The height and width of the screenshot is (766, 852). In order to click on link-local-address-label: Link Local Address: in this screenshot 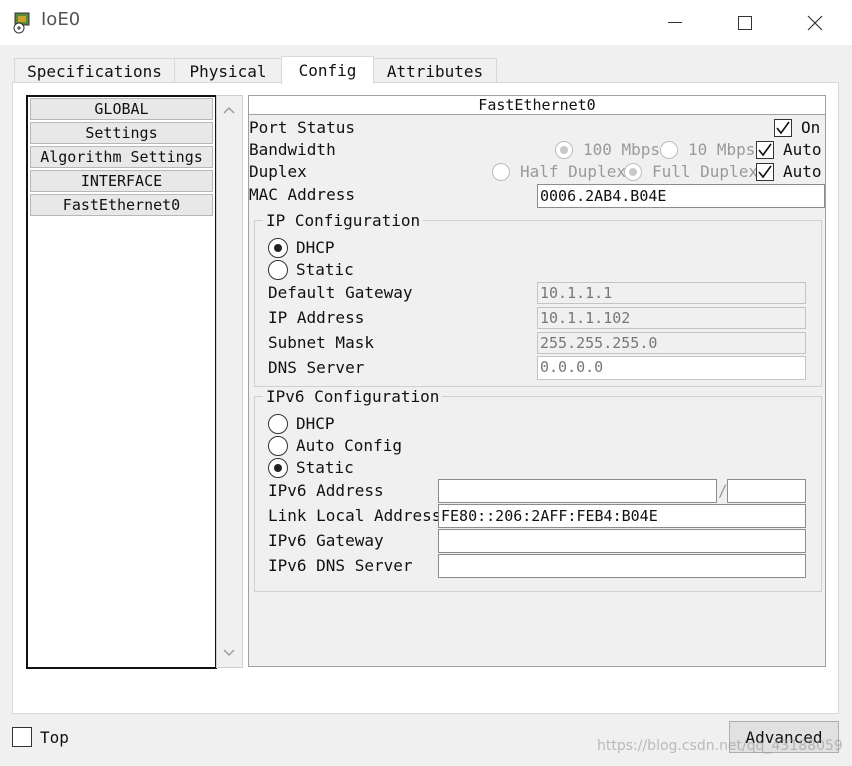, I will do `click(360, 515)`.